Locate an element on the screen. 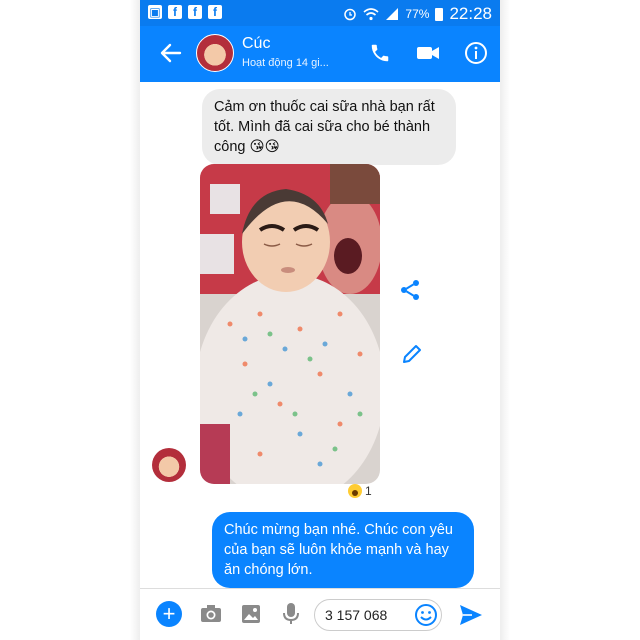 This screenshot has width=640, height=640. reaction-count: 1 is located at coordinates (368, 491).